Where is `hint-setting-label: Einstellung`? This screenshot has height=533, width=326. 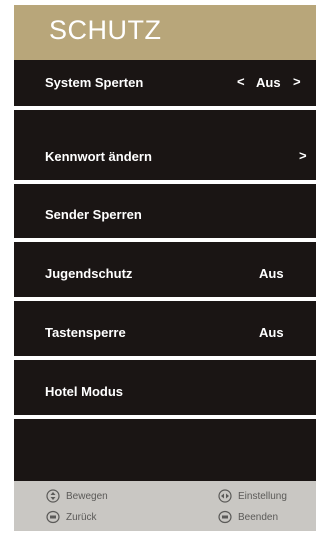 hint-setting-label: Einstellung is located at coordinates (262, 496).